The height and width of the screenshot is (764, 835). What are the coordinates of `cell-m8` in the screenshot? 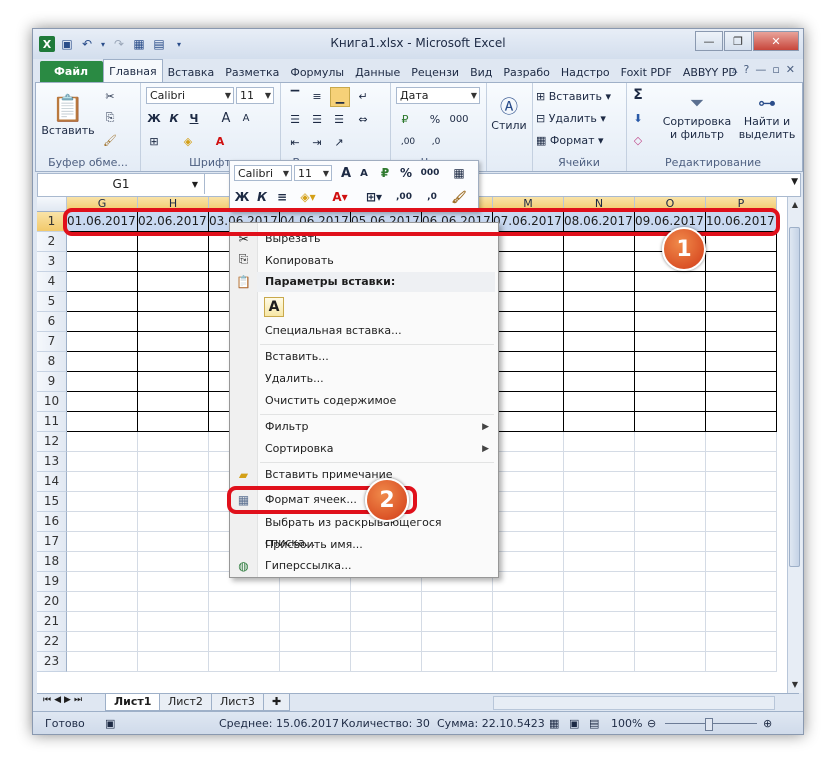 It's located at (528, 362).